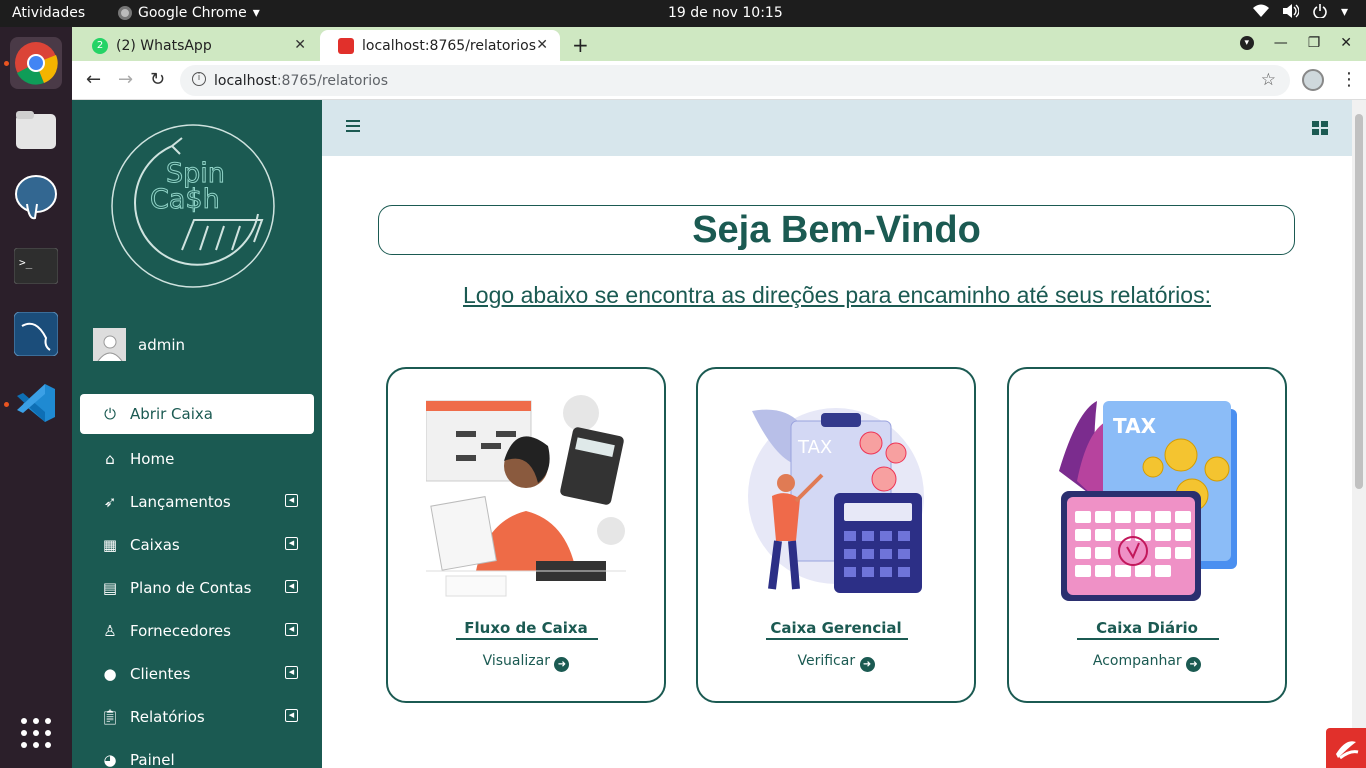  What do you see at coordinates (199, 79) in the screenshot?
I see `site-info-icon: i` at bounding box center [199, 79].